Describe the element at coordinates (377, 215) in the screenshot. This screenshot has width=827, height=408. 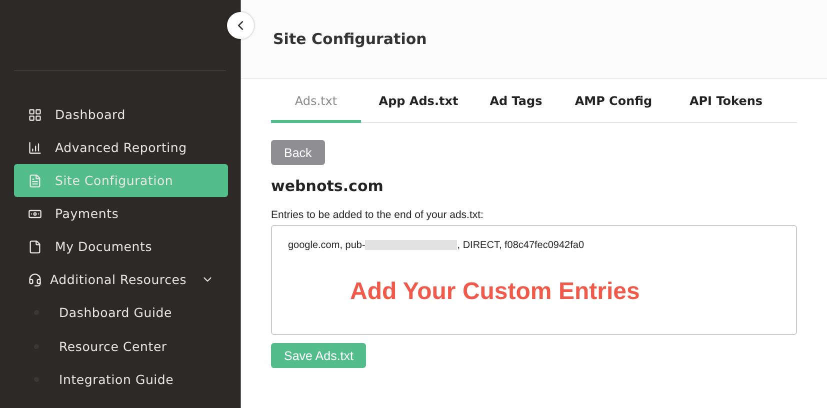
I see `field-label: Entries to be added to the end of your ads.txt:` at that location.